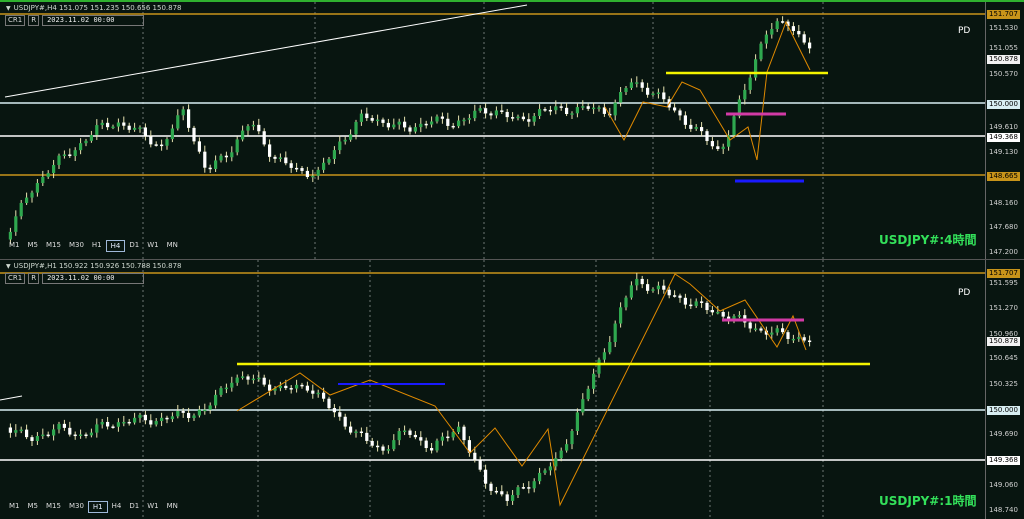  Describe the element at coordinates (1003, 434) in the screenshot. I see `price-tick-label: 149.690` at that location.